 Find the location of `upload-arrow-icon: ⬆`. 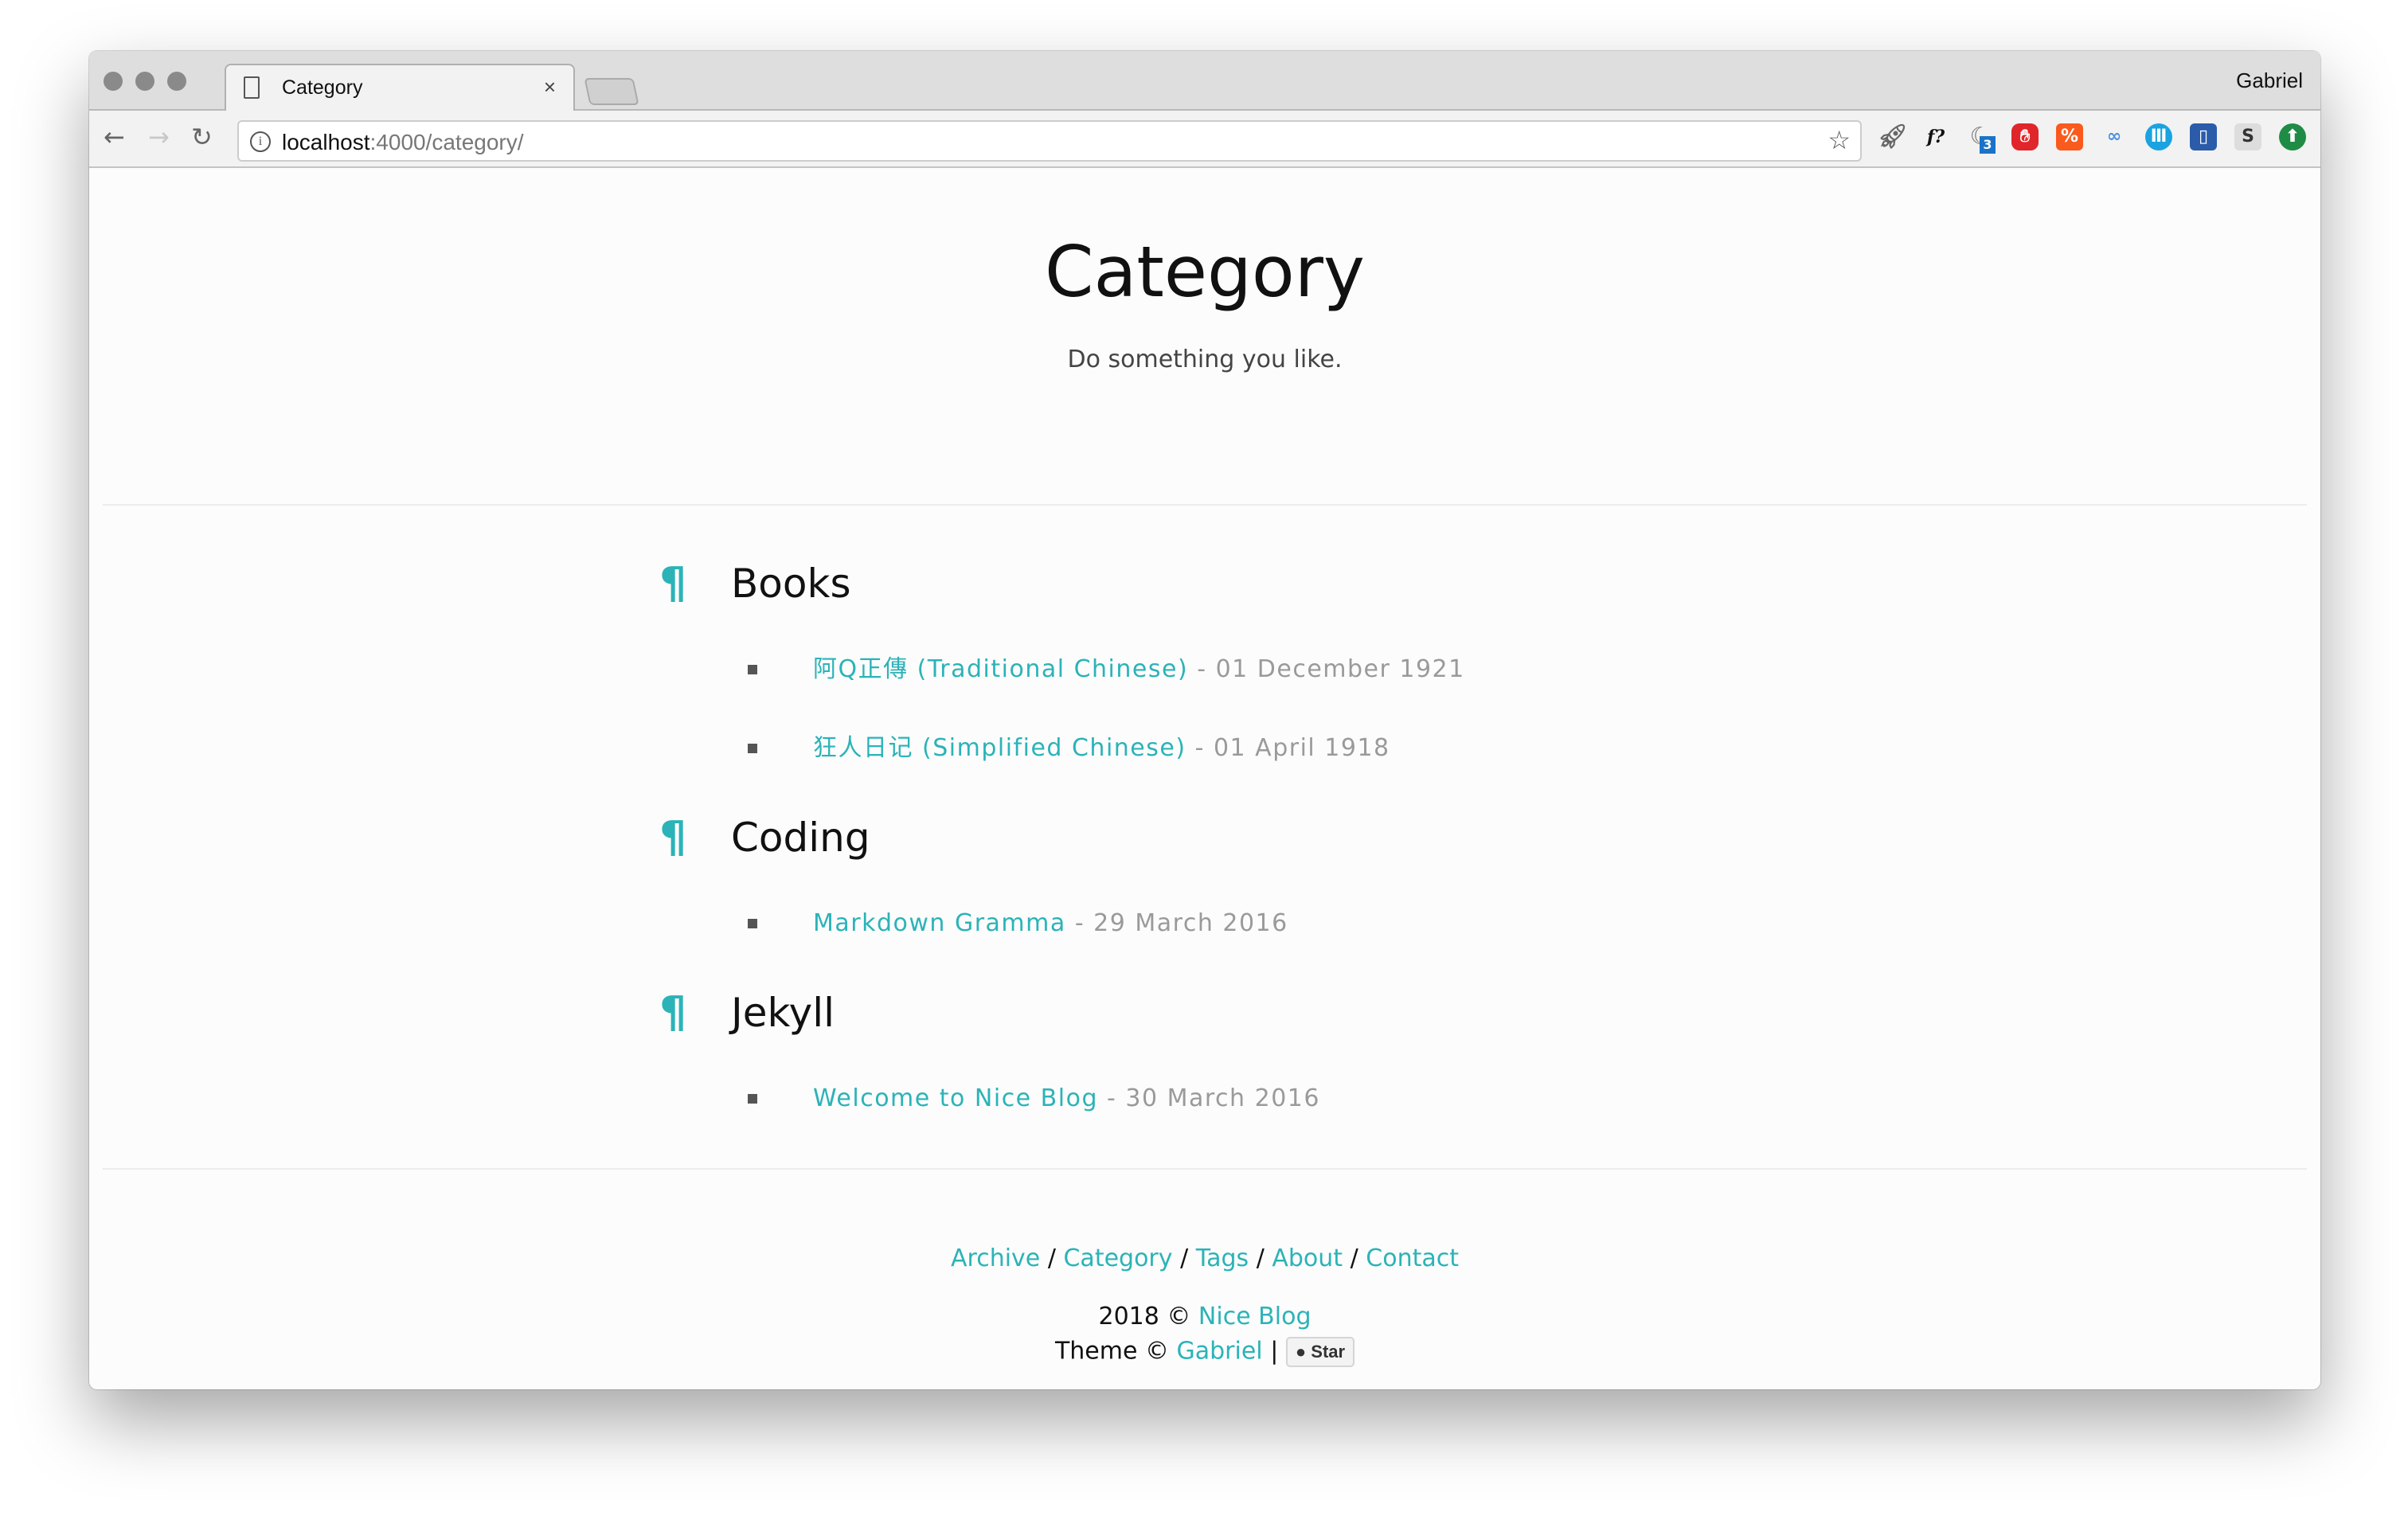

upload-arrow-icon: ⬆ is located at coordinates (2292, 136).